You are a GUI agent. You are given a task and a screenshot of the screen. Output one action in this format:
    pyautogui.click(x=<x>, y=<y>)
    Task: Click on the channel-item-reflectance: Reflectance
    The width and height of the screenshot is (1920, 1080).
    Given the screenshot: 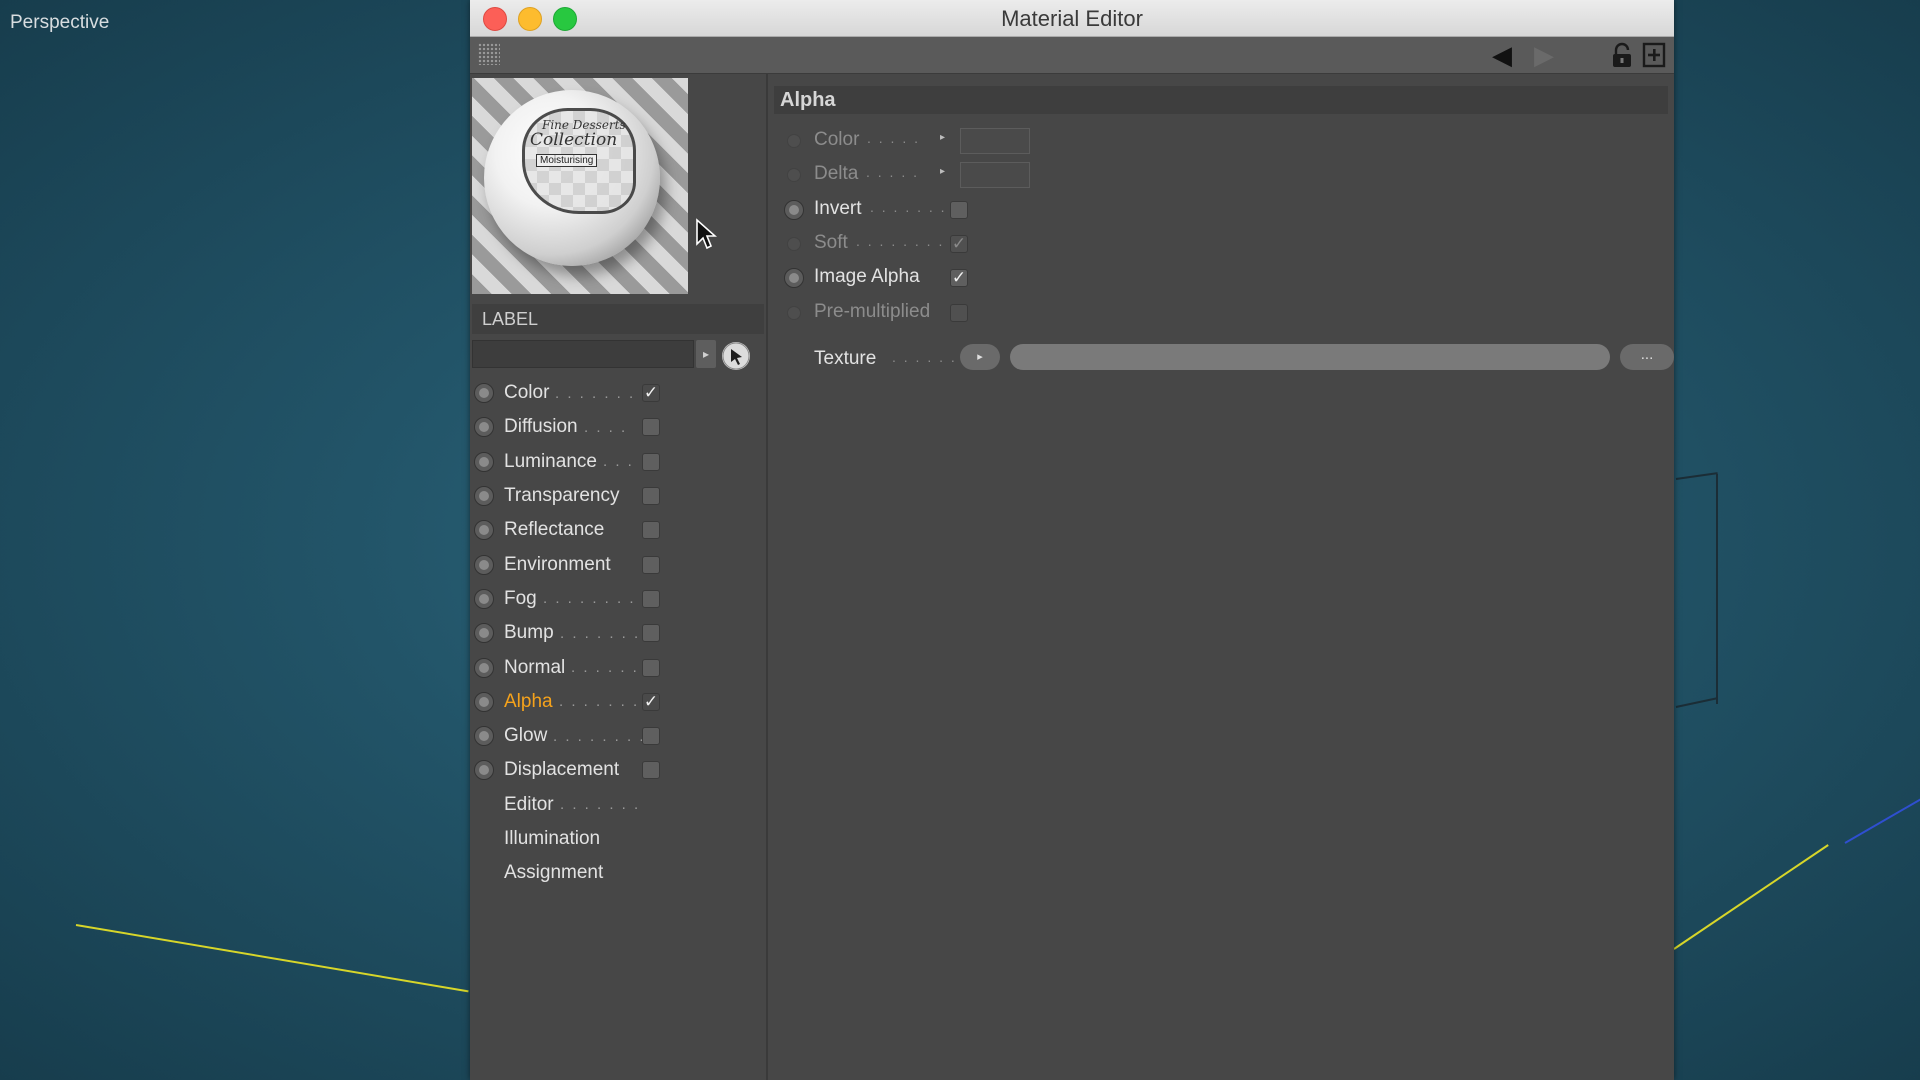 What is the action you would take?
    pyautogui.click(x=618, y=530)
    